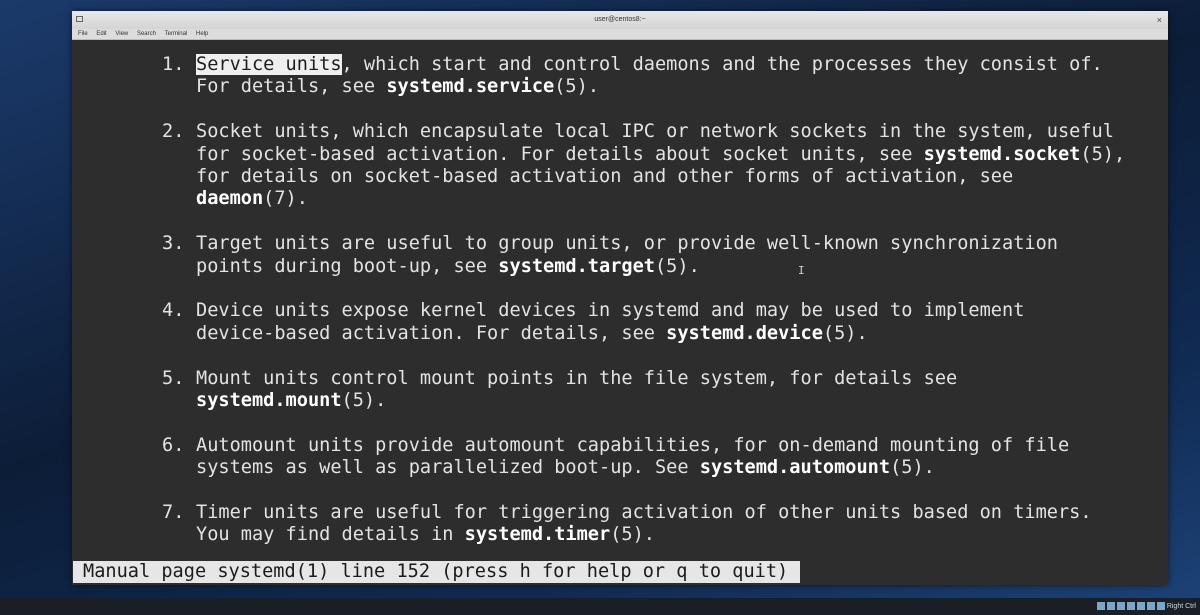  Describe the element at coordinates (269, 64) in the screenshot. I see `search-highlight: Service units` at that location.